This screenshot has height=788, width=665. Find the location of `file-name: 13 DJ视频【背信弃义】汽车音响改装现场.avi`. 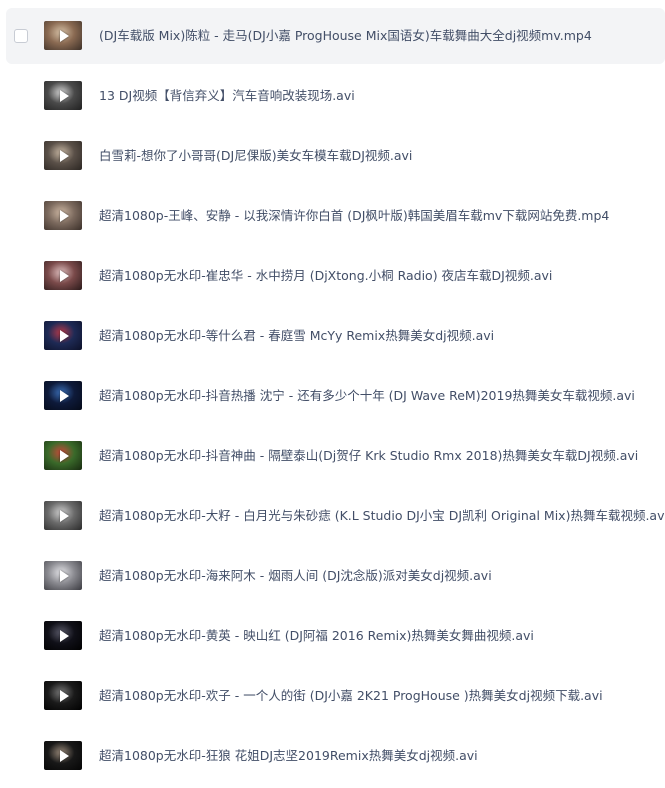

file-name: 13 DJ视频【背信弃义】汽车音响改装现场.avi is located at coordinates (227, 96).